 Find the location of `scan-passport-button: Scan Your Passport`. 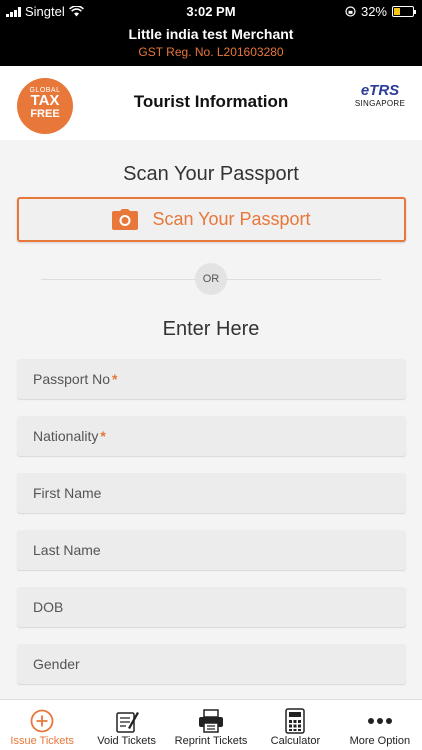

scan-passport-button: Scan Your Passport is located at coordinates (211, 219).